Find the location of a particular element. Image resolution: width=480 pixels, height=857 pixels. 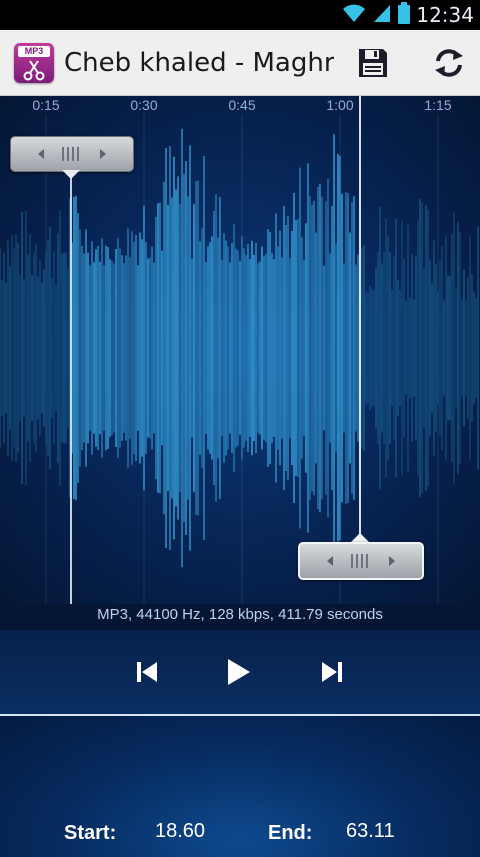

save-button is located at coordinates (373, 63).